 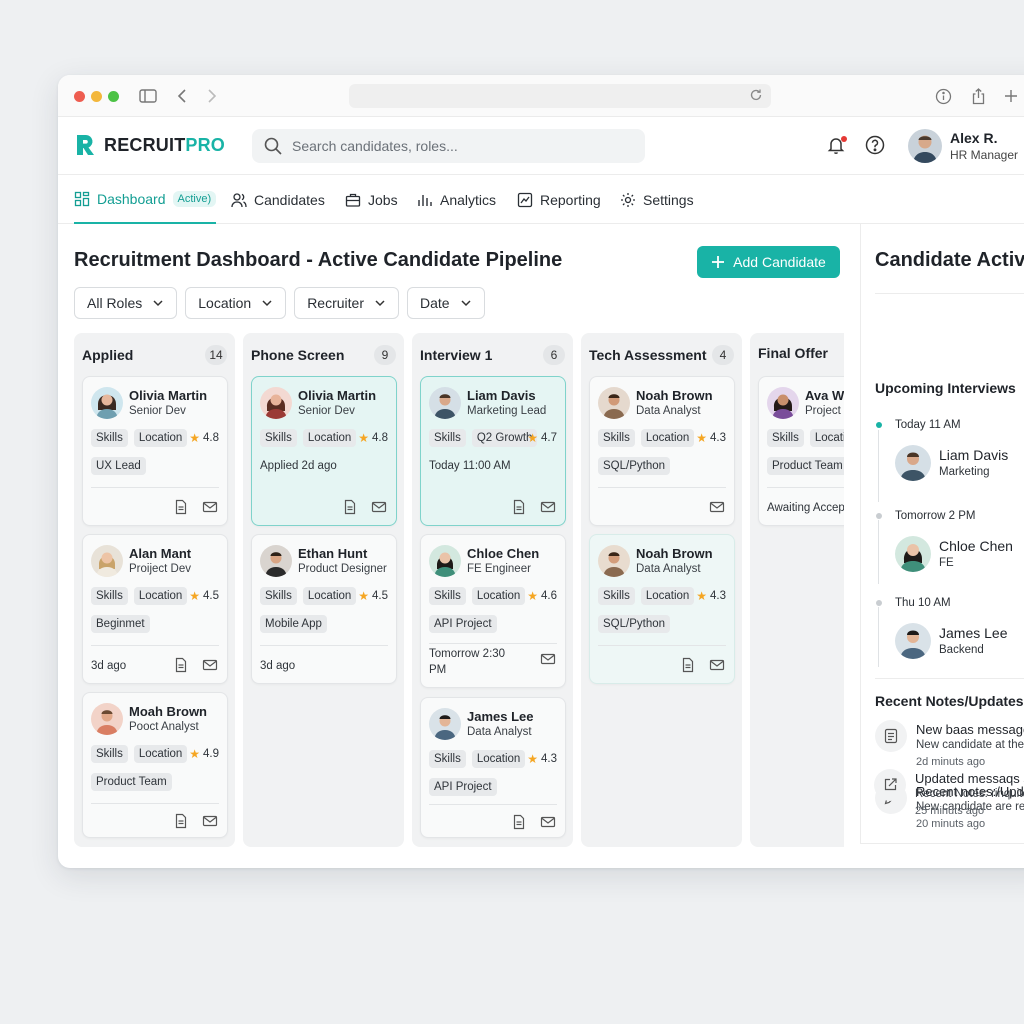 What do you see at coordinates (560, 96) in the screenshot?
I see `address-bar` at bounding box center [560, 96].